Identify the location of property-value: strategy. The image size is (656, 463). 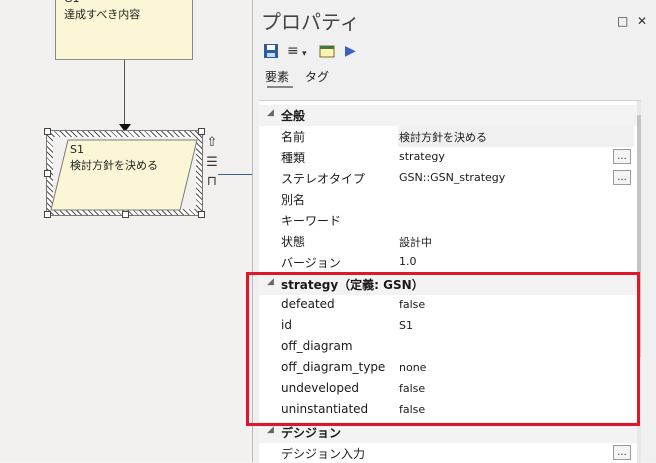
(422, 156).